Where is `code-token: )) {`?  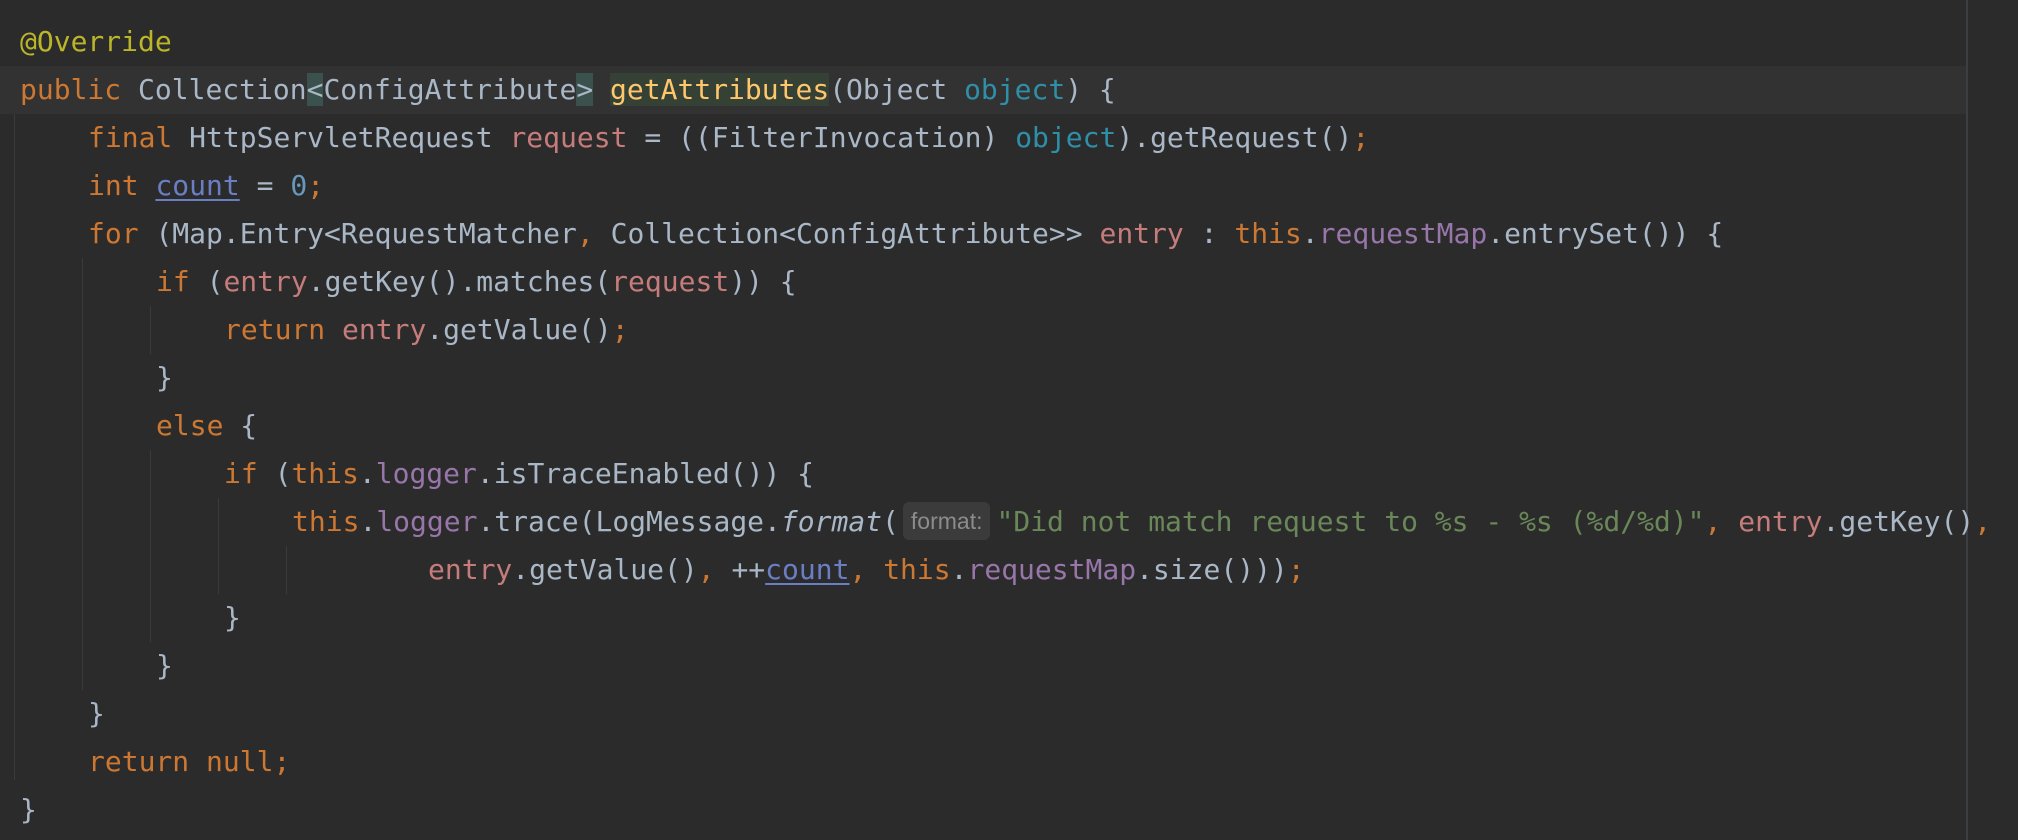
code-token: )) { is located at coordinates (763, 281).